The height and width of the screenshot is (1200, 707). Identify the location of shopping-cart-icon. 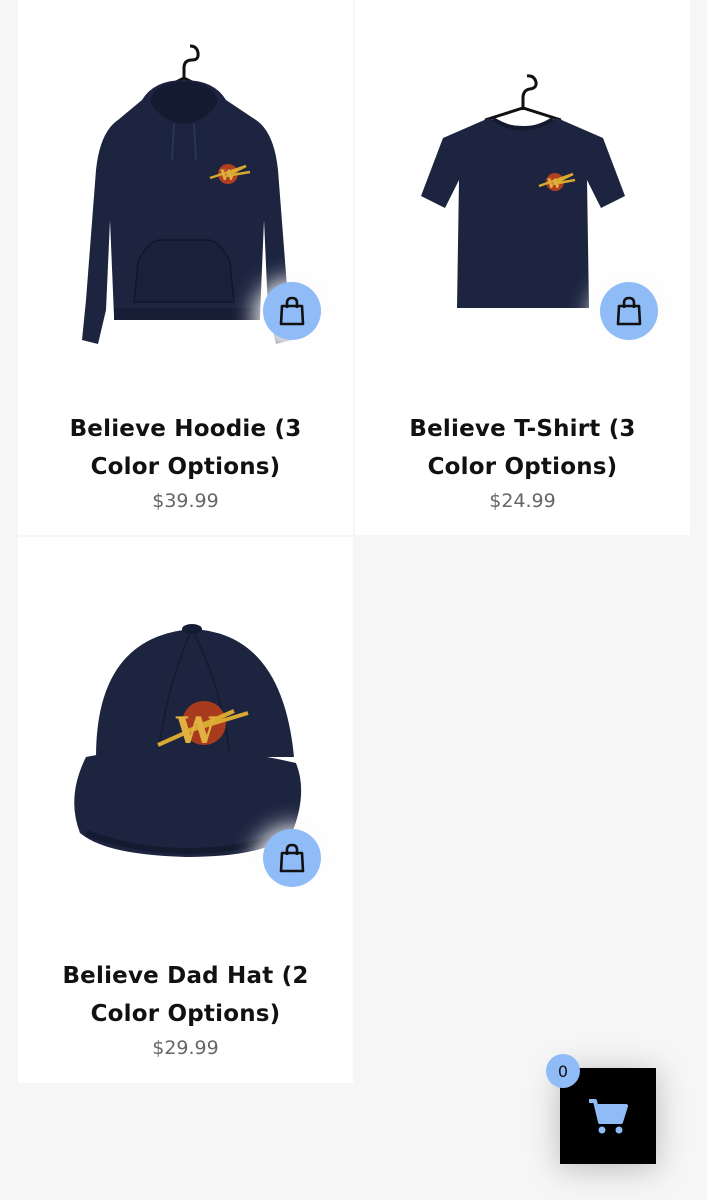
(608, 1116).